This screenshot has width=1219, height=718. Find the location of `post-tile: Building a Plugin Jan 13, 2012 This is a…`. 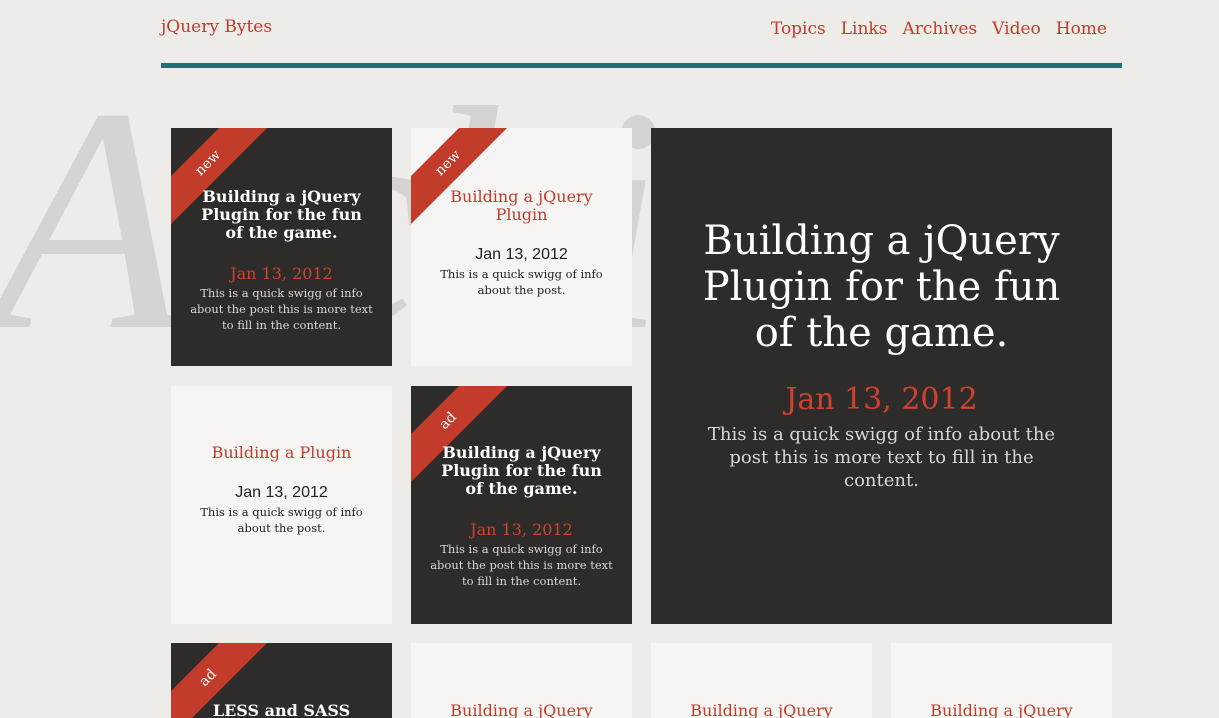

post-tile: Building a Plugin Jan 13, 2012 This is a… is located at coordinates (281, 505).